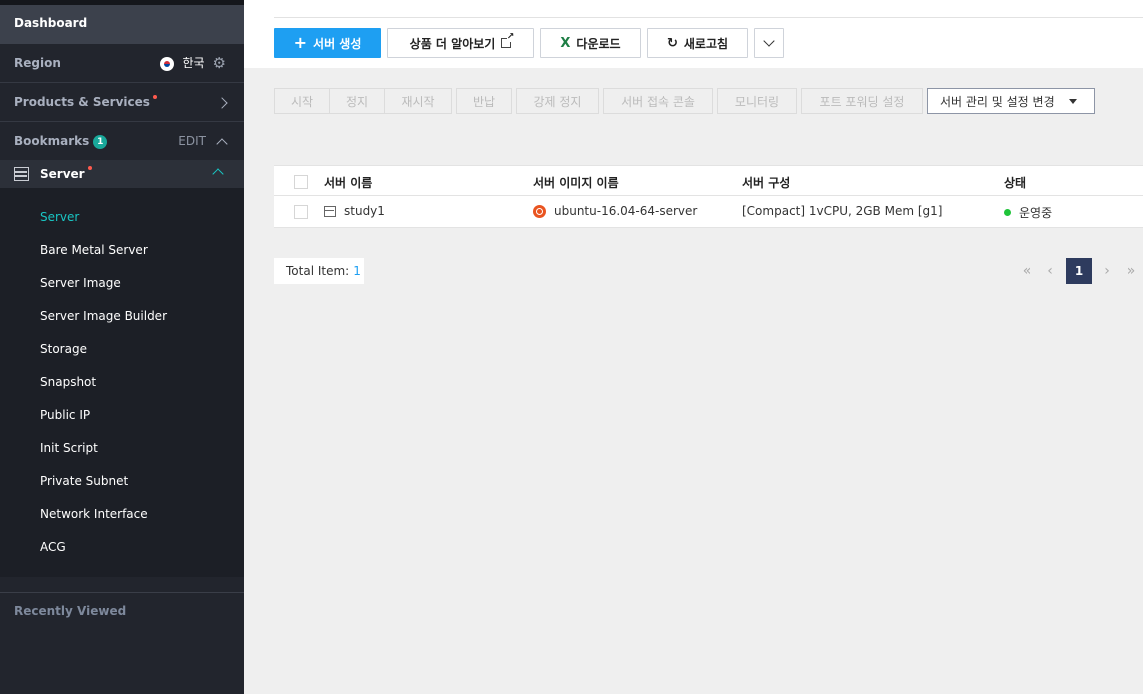 This screenshot has height=694, width=1143. What do you see at coordinates (757, 101) in the screenshot?
I see `monitoring-button: 모니터링` at bounding box center [757, 101].